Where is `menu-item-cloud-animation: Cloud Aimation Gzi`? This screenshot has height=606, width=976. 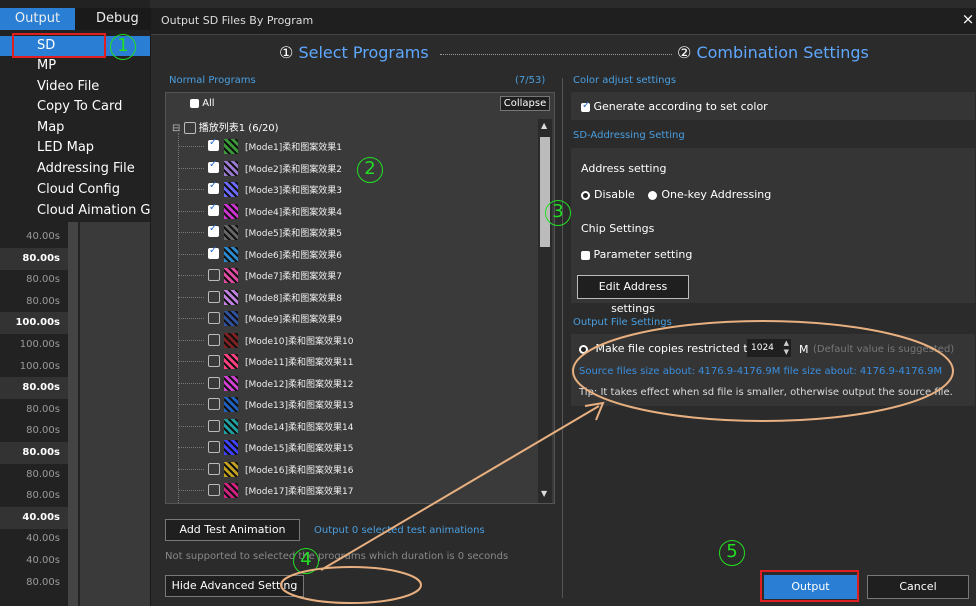
menu-item-cloud-animation: Cloud Aimation Gzi is located at coordinates (75, 211).